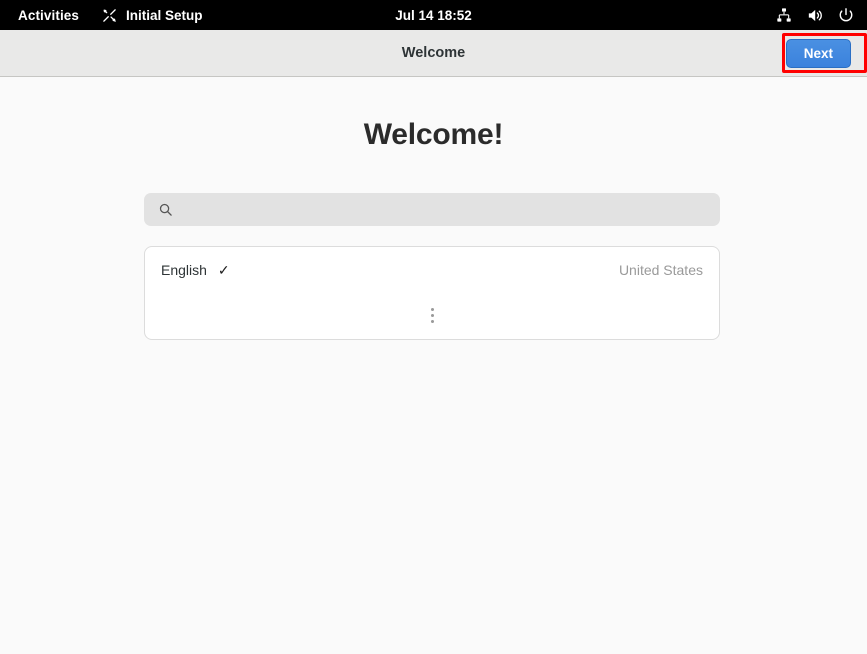 The height and width of the screenshot is (654, 867). Describe the element at coordinates (165, 209) in the screenshot. I see `search-icon` at that location.